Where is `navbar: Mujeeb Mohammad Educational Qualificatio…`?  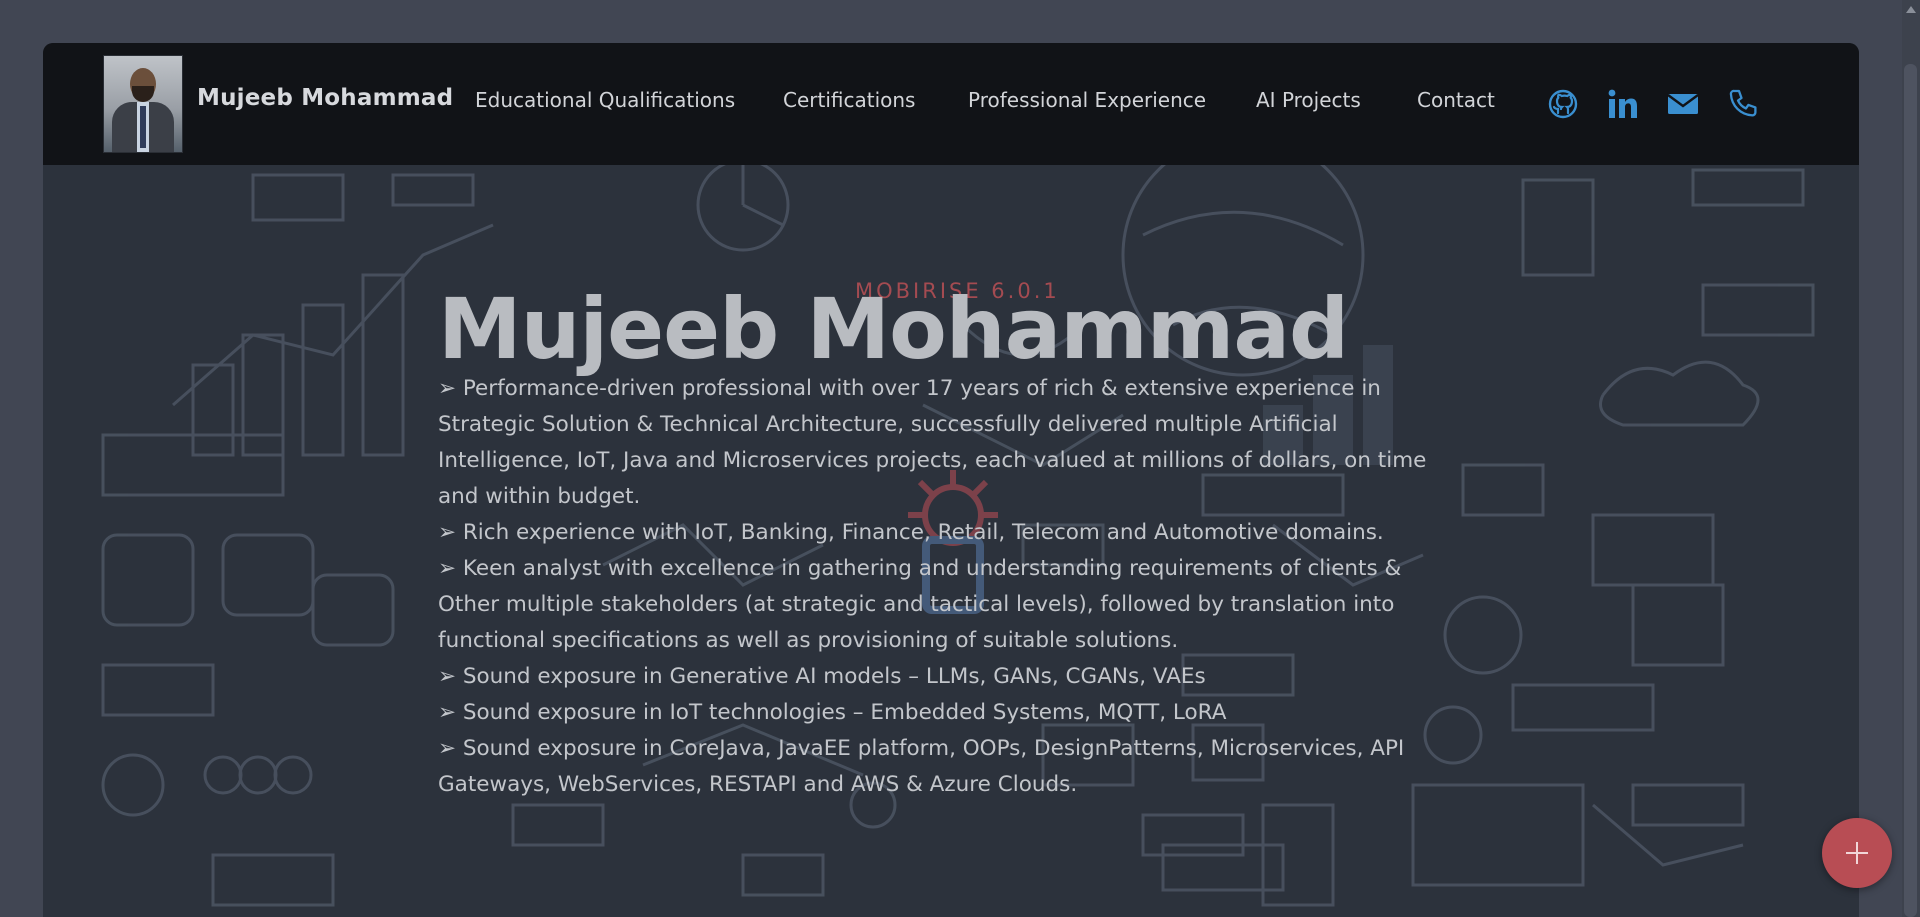 navbar: Mujeeb Mohammad Educational Qualificatio… is located at coordinates (951, 104).